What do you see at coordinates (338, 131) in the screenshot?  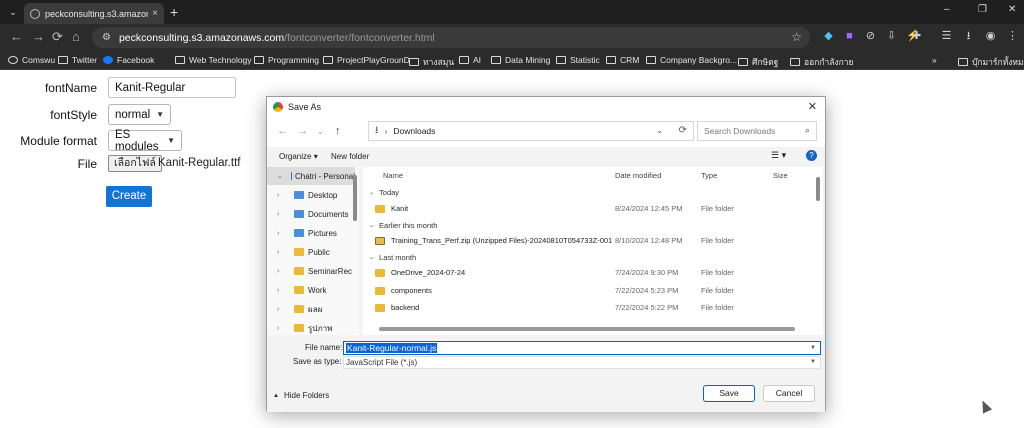 I see `up-arrow-icon: ↑` at bounding box center [338, 131].